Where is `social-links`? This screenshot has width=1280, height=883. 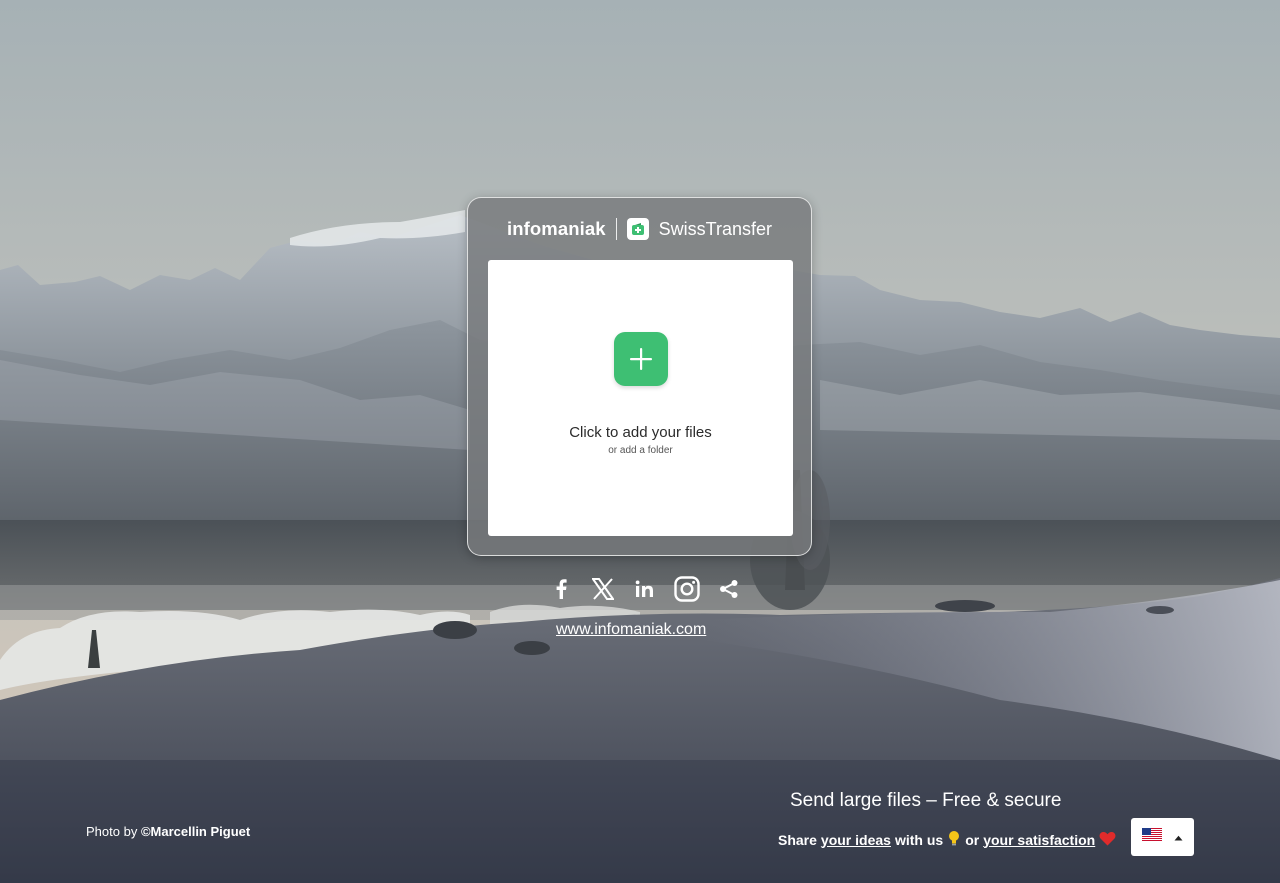
social-links is located at coordinates (645, 589).